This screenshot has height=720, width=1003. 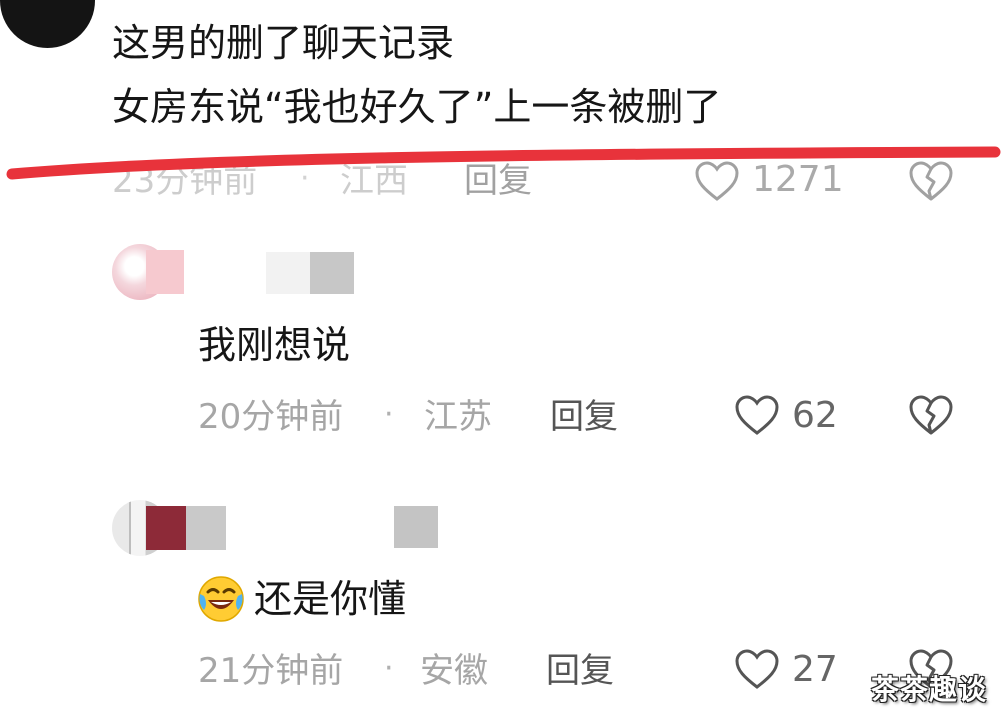 What do you see at coordinates (274, 345) in the screenshot?
I see `reply-1-text: 我刚想说` at bounding box center [274, 345].